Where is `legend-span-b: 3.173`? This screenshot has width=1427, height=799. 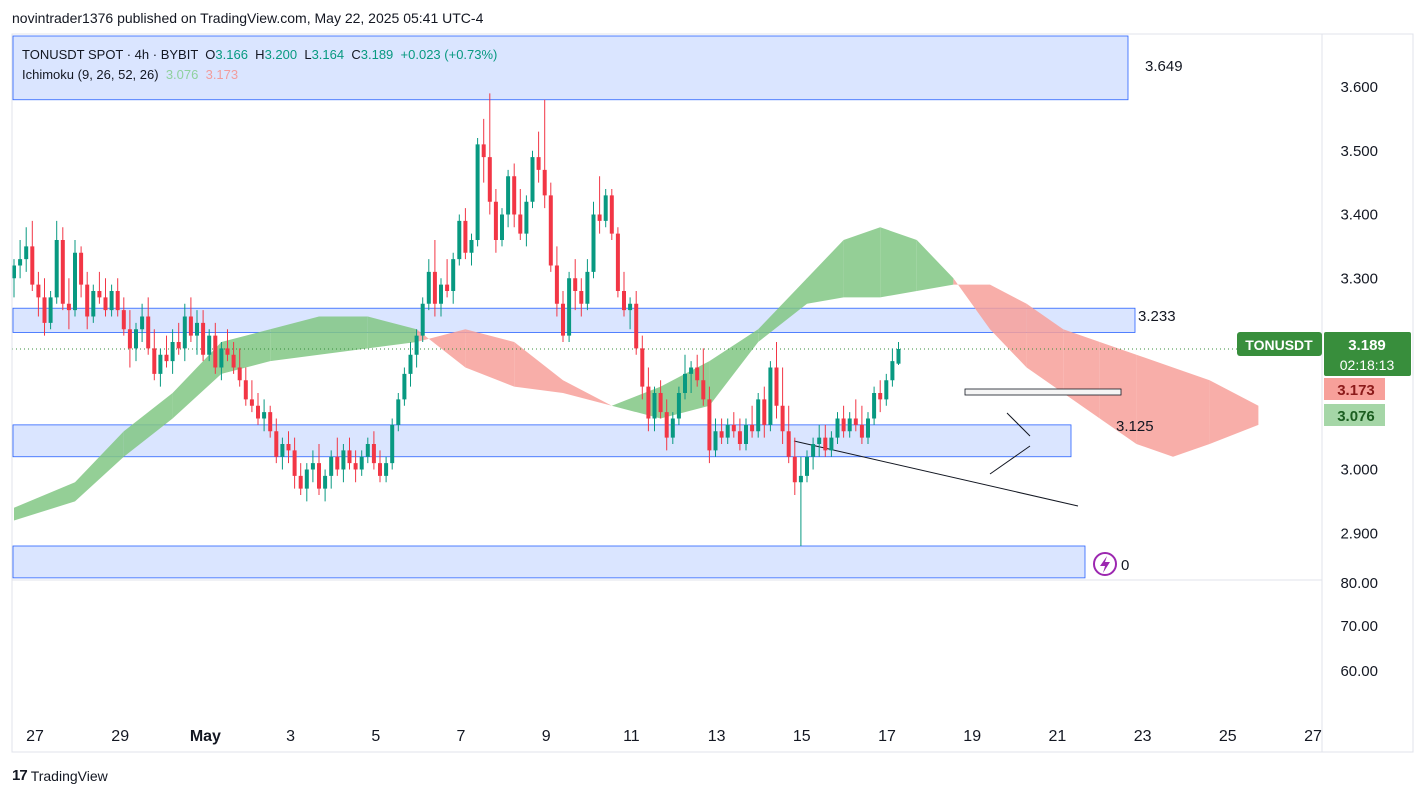
legend-span-b: 3.173 is located at coordinates (222, 74).